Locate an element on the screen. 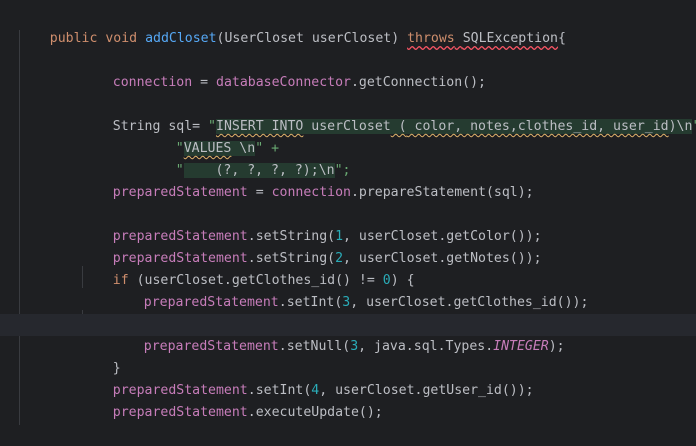 Image resolution: width=696 pixels, height=446 pixels. keyword-throws: throws is located at coordinates (431, 38).